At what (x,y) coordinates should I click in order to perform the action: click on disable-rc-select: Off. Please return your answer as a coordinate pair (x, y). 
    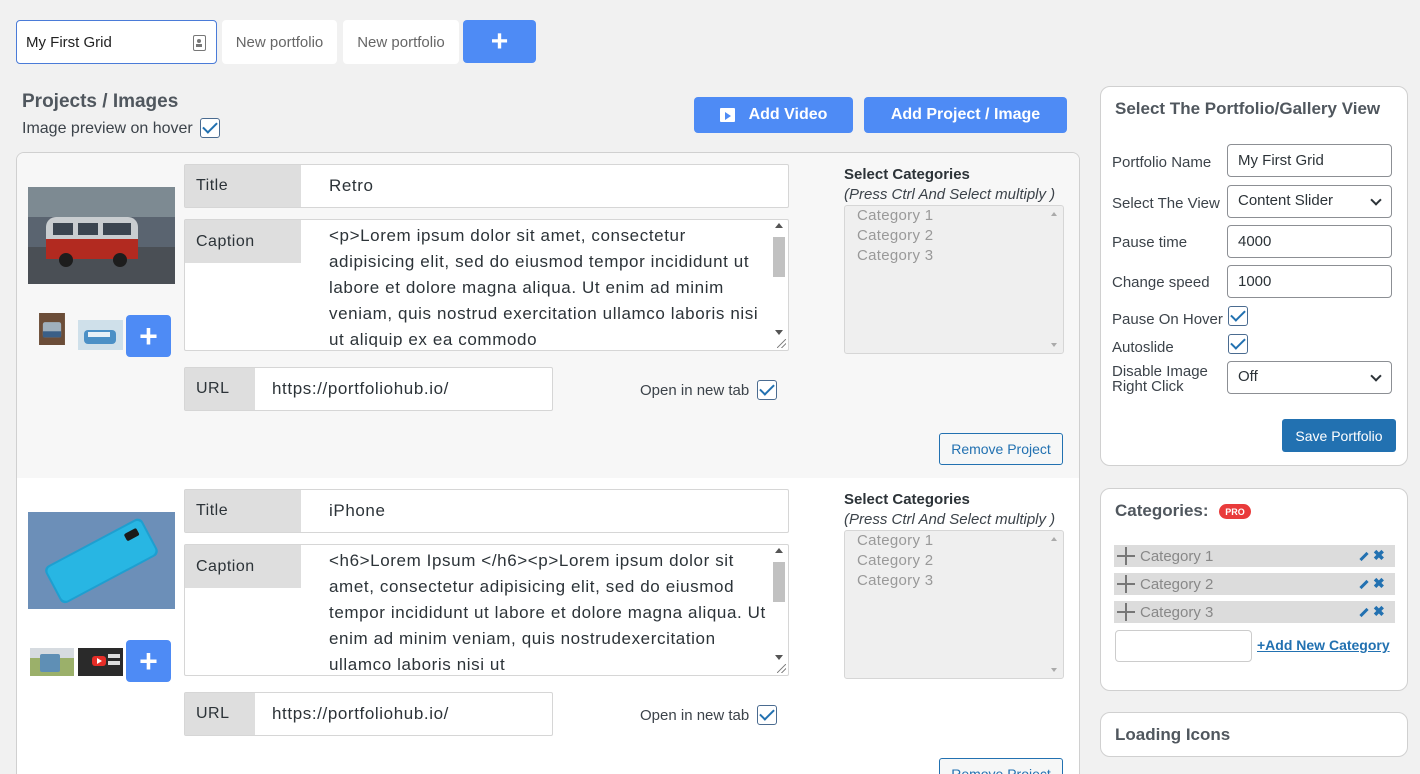
    Looking at the image, I should click on (1309, 377).